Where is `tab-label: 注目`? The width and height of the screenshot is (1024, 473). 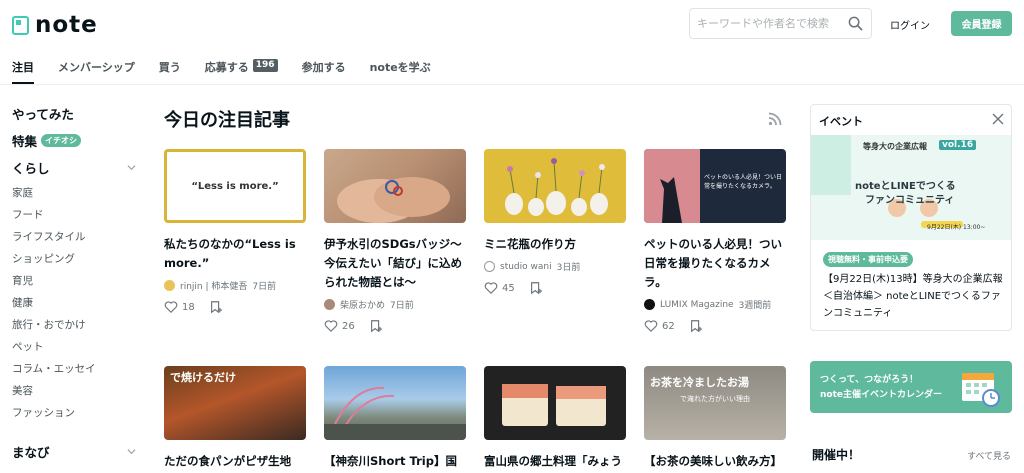
tab-label: 注目 is located at coordinates (23, 67).